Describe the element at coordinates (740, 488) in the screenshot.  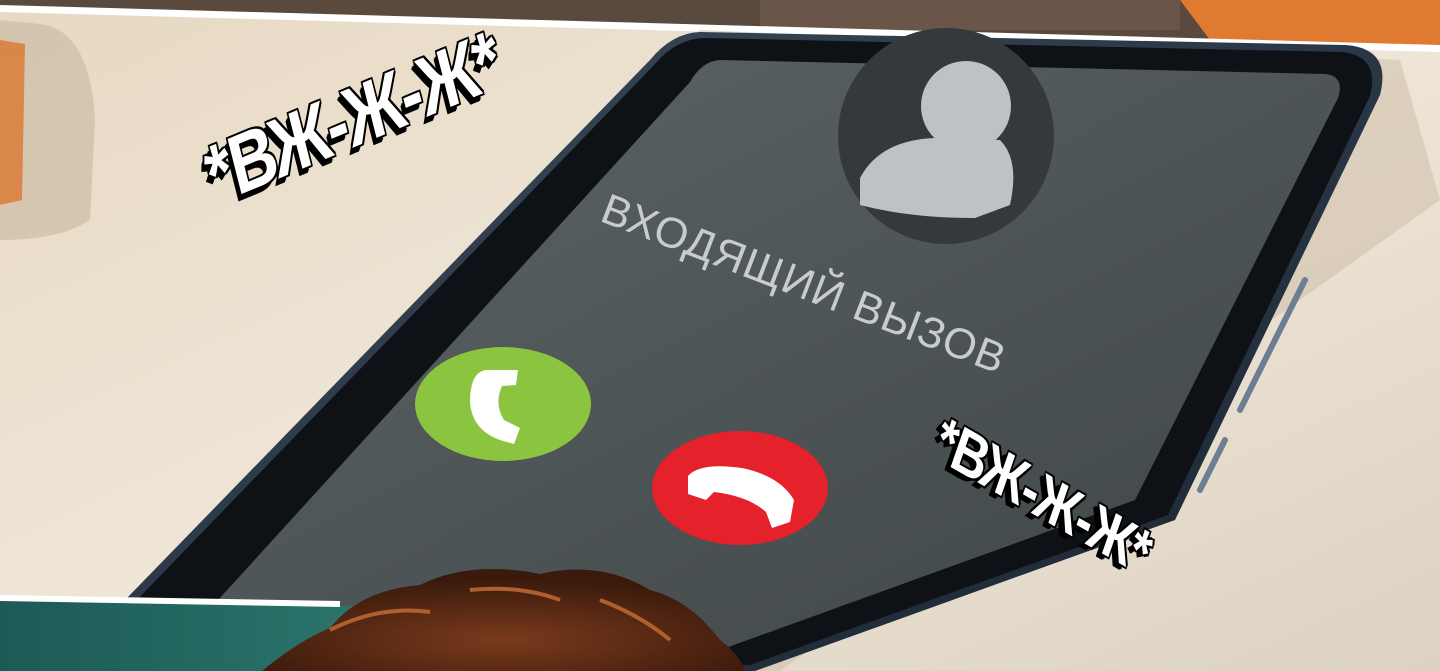
I see `decline-call-button` at that location.